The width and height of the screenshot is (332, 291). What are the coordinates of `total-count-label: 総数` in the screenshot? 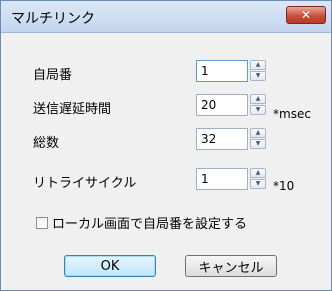 It's located at (46, 143).